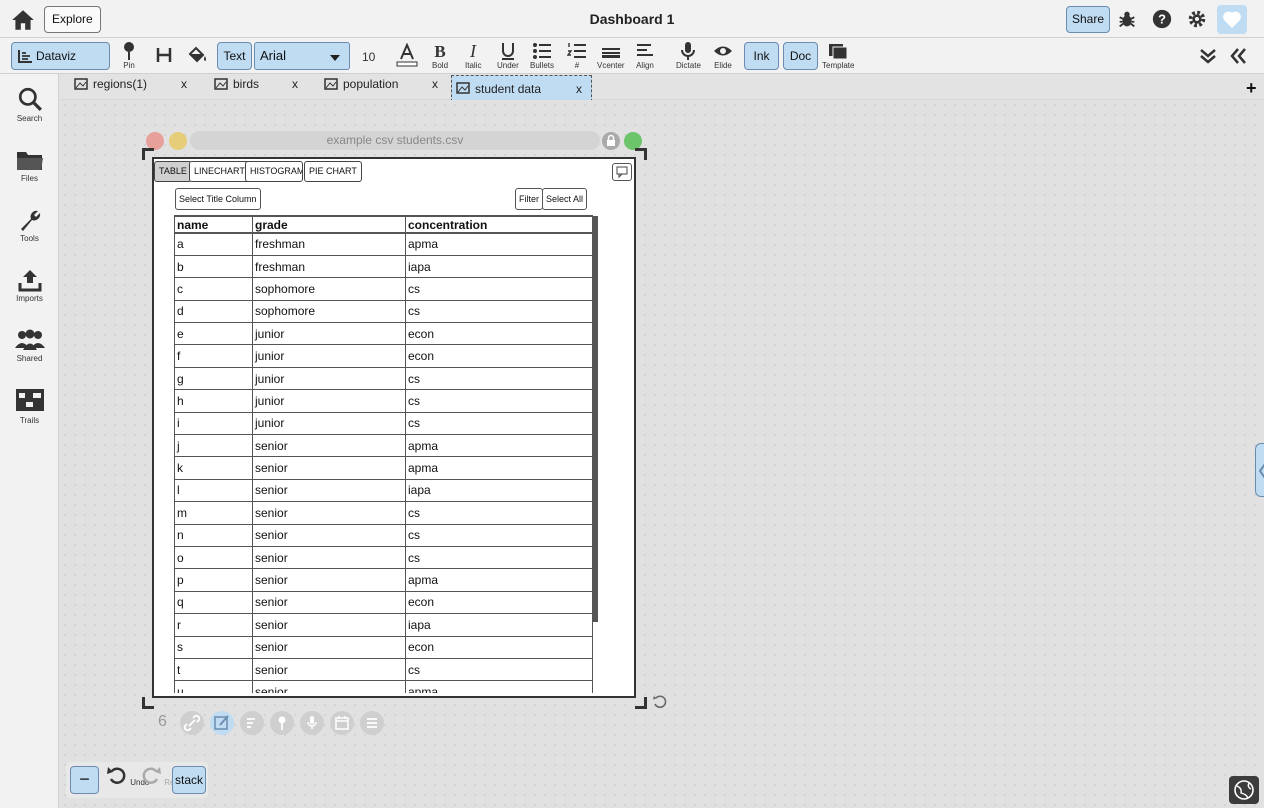  I want to click on table-row: r senior iapa, so click(383, 625).